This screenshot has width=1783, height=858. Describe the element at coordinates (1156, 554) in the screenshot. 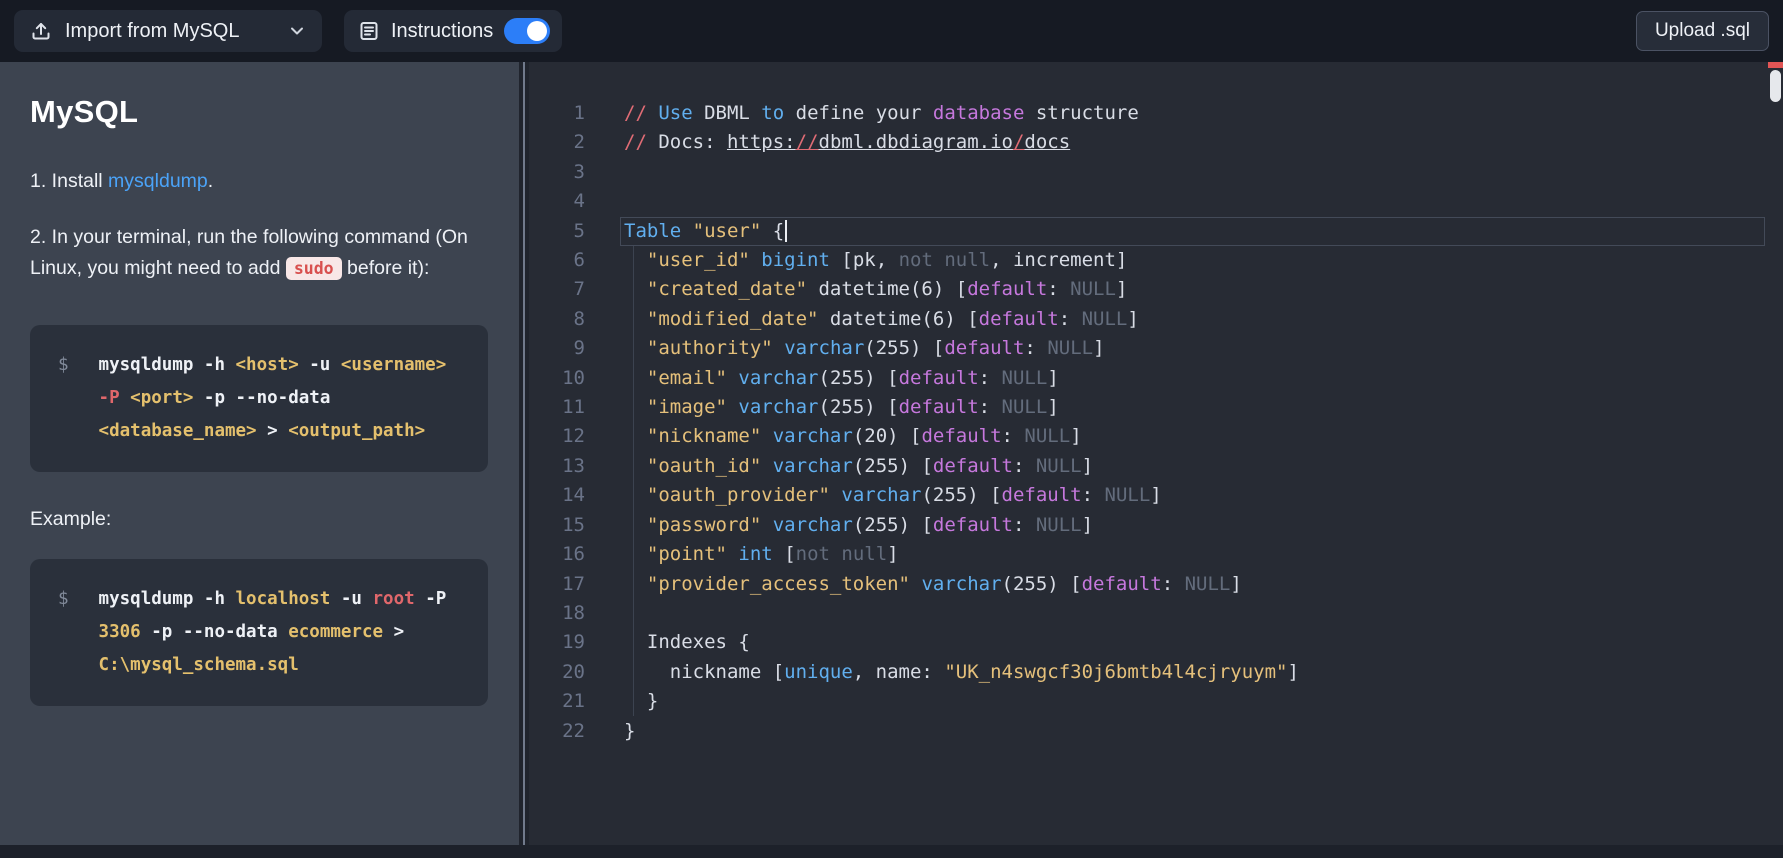

I see `code-line: 16 "point" int [not null]` at that location.